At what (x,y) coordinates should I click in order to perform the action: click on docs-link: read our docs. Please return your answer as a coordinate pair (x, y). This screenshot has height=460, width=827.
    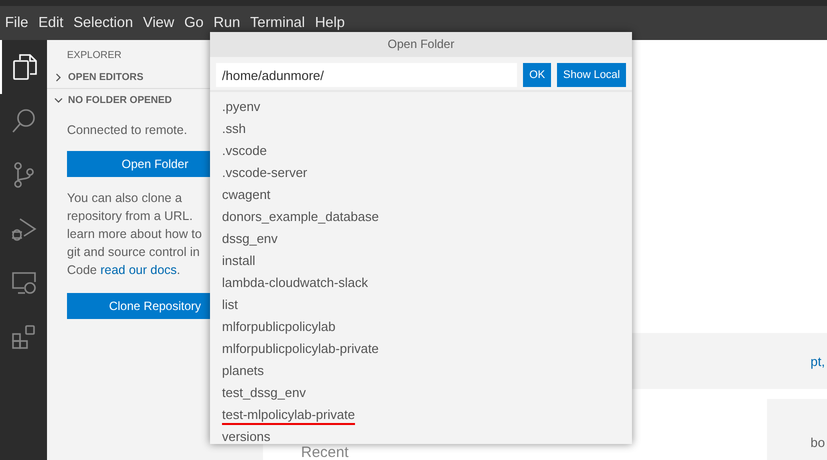
    Looking at the image, I should click on (138, 270).